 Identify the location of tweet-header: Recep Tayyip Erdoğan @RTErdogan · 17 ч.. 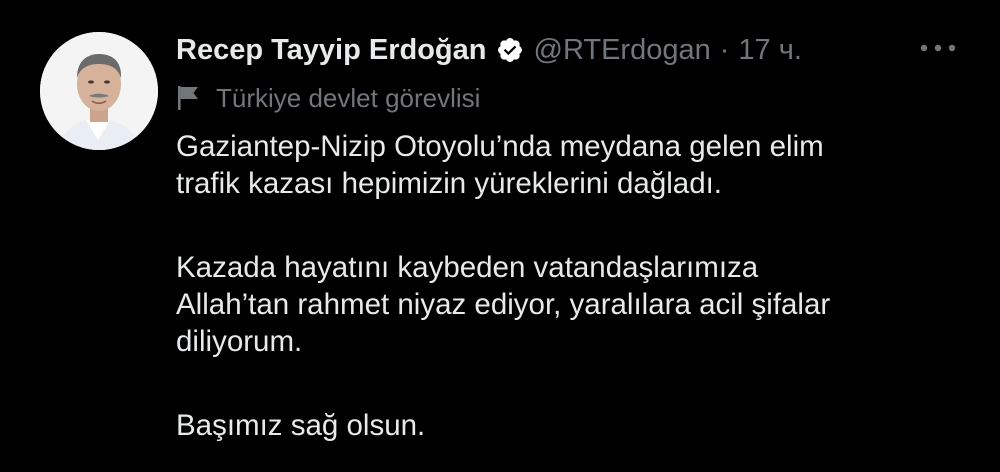
(489, 50).